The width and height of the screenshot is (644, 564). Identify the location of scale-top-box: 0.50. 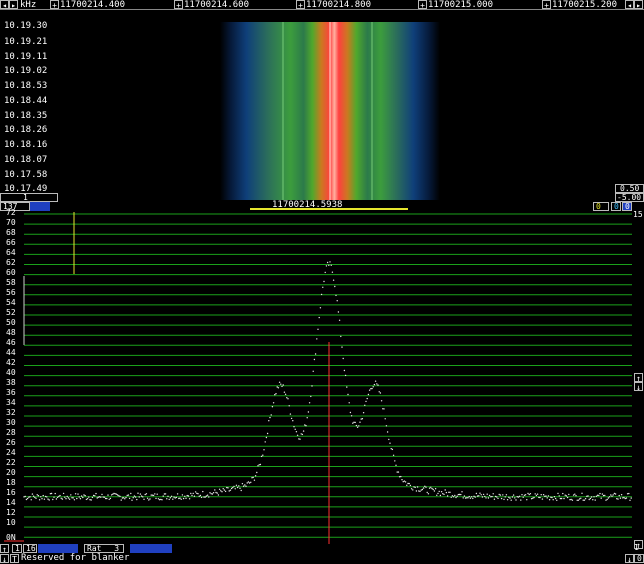
(629, 188).